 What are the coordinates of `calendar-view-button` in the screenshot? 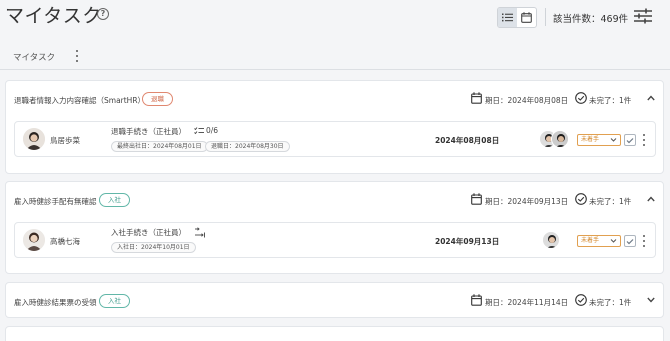 It's located at (526, 17).